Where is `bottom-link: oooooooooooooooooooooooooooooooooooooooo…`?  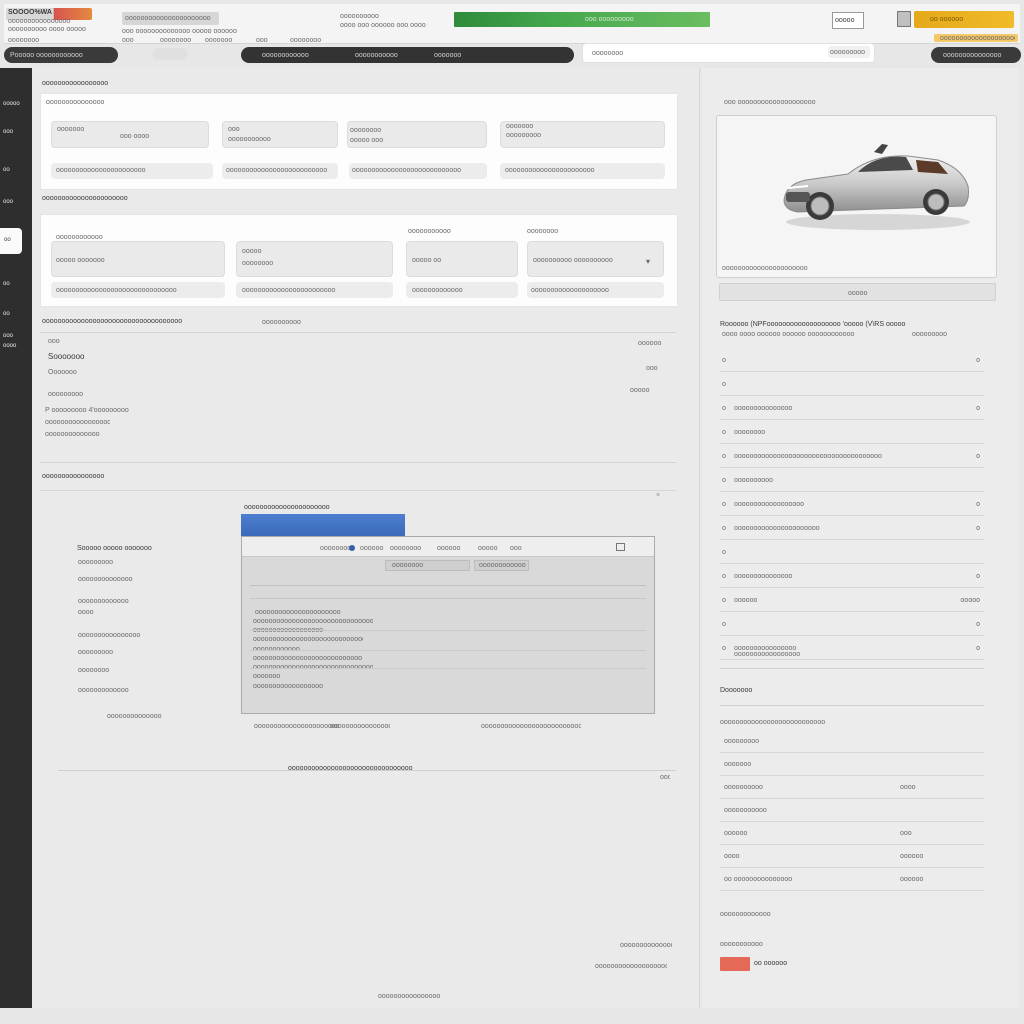
bottom-link: oooooooooooooooooooooooooooooooooooooooo… is located at coordinates (350, 768).